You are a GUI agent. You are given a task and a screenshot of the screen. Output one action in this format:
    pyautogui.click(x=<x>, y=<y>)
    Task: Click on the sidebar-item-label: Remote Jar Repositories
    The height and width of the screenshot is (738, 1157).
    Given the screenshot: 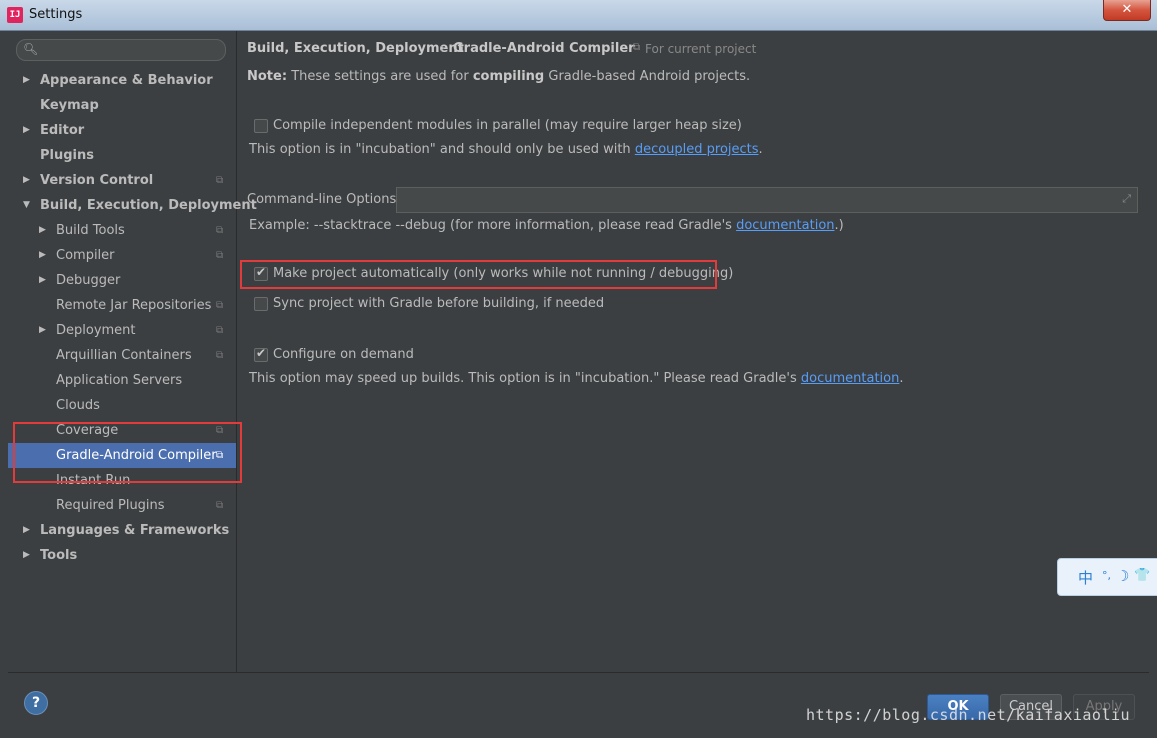 What is the action you would take?
    pyautogui.click(x=134, y=305)
    